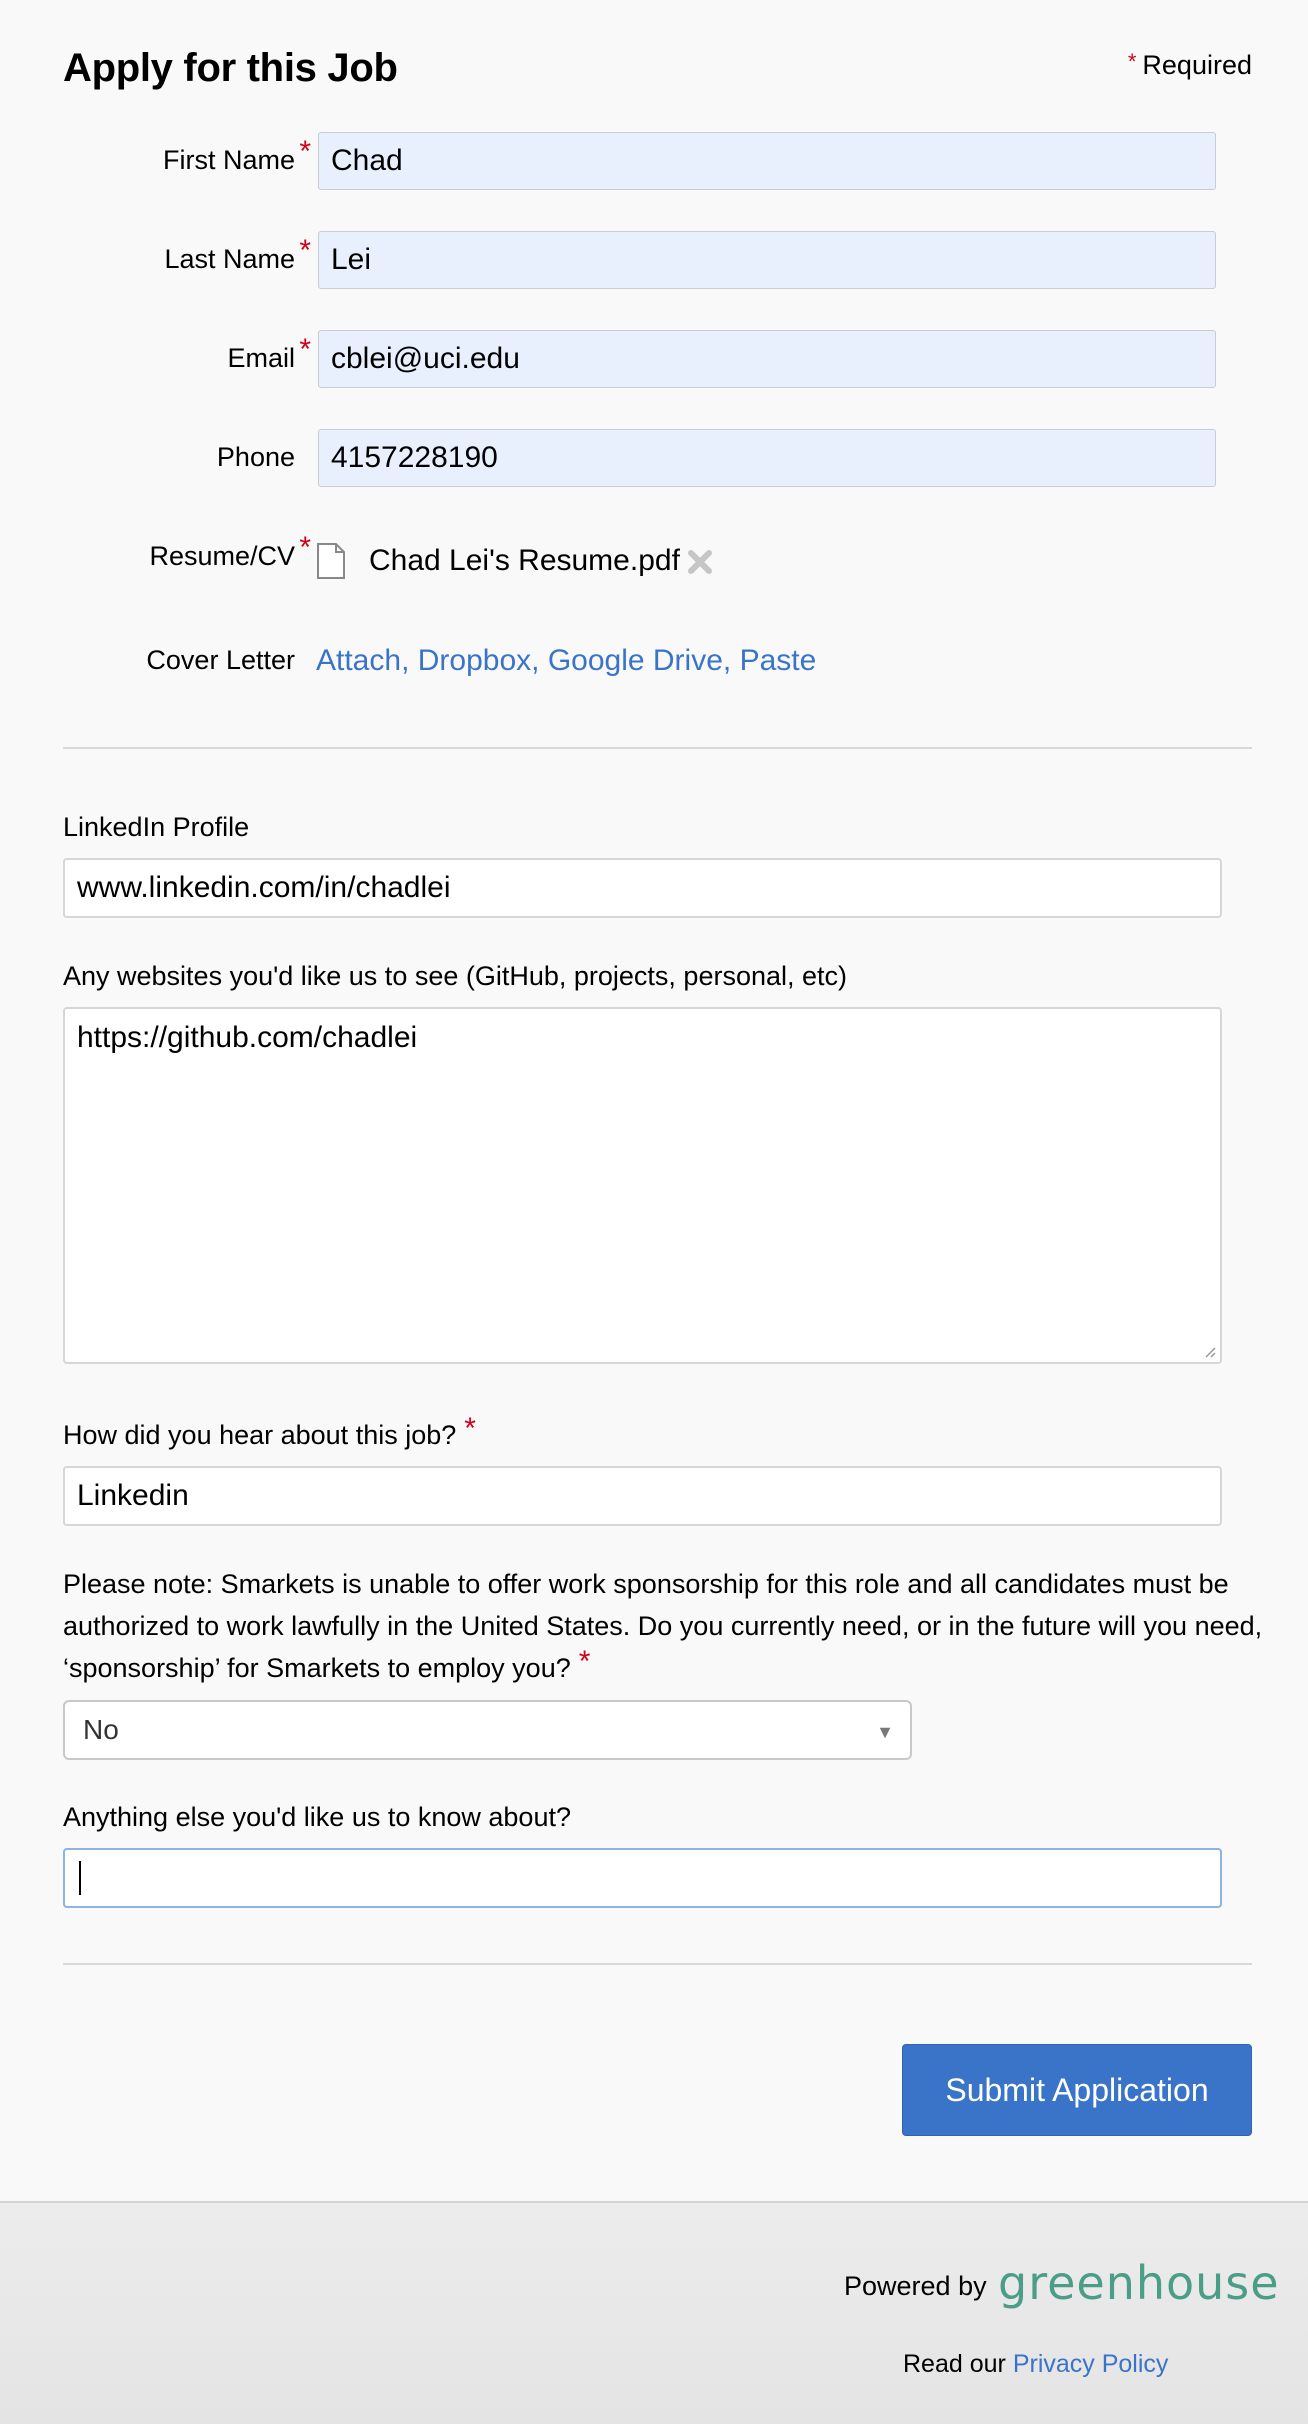  I want to click on linkedin-input: www.linkedin.com/in/chadlei, so click(642, 888).